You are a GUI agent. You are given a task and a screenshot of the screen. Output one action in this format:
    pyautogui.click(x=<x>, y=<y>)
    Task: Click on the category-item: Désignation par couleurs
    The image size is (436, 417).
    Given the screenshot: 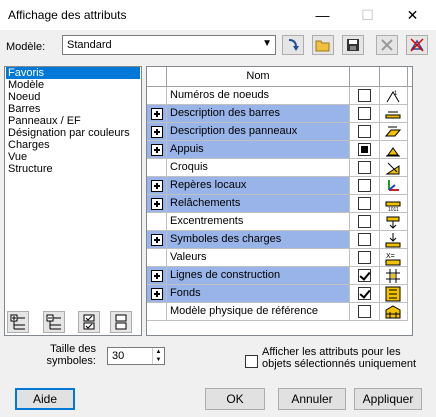 What is the action you would take?
    pyautogui.click(x=73, y=133)
    